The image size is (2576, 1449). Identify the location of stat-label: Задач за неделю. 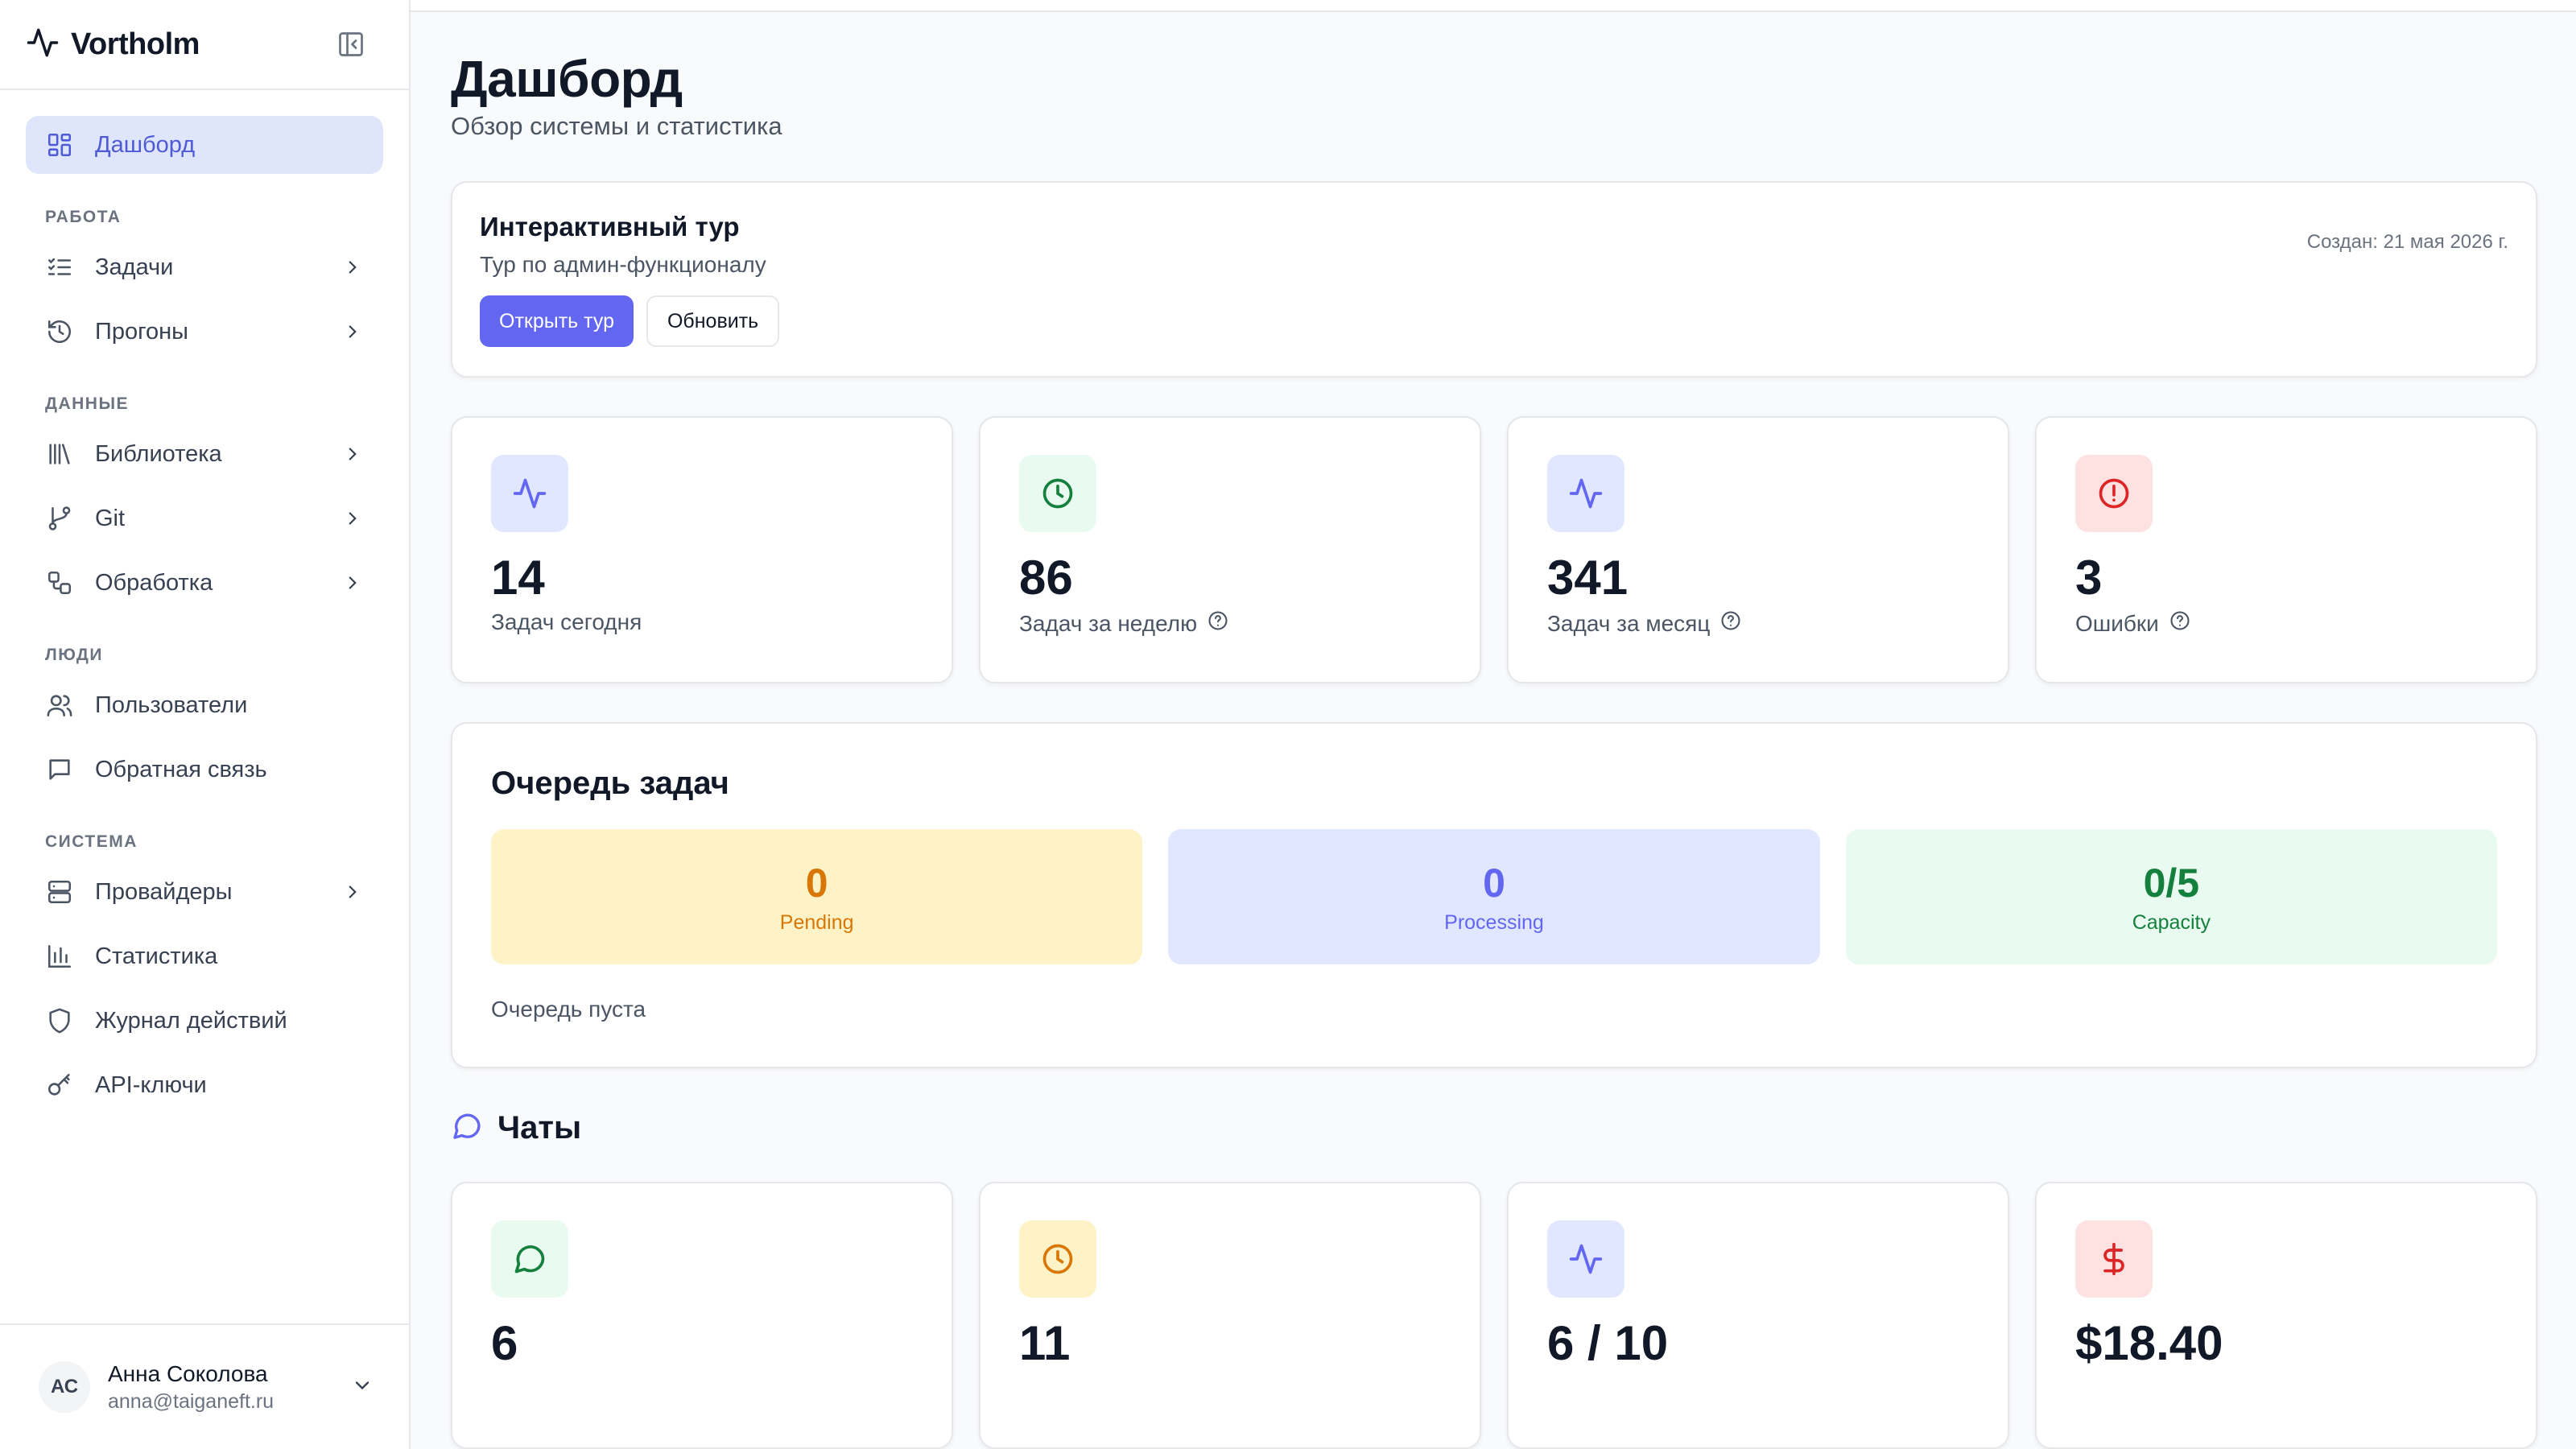
(1230, 623).